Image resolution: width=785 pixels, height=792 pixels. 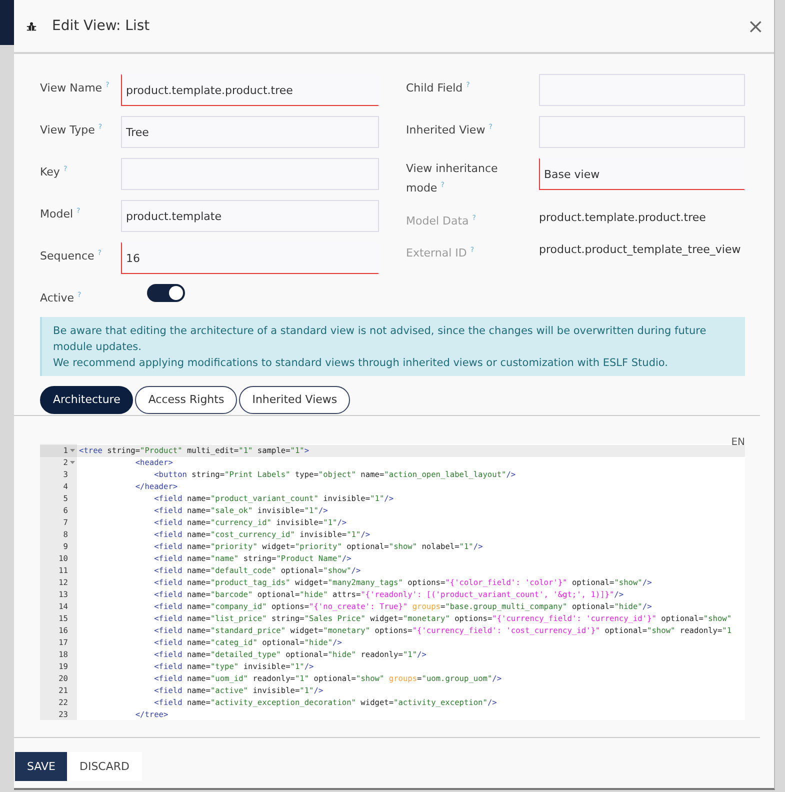 What do you see at coordinates (7, 22) in the screenshot?
I see `page-background` at bounding box center [7, 22].